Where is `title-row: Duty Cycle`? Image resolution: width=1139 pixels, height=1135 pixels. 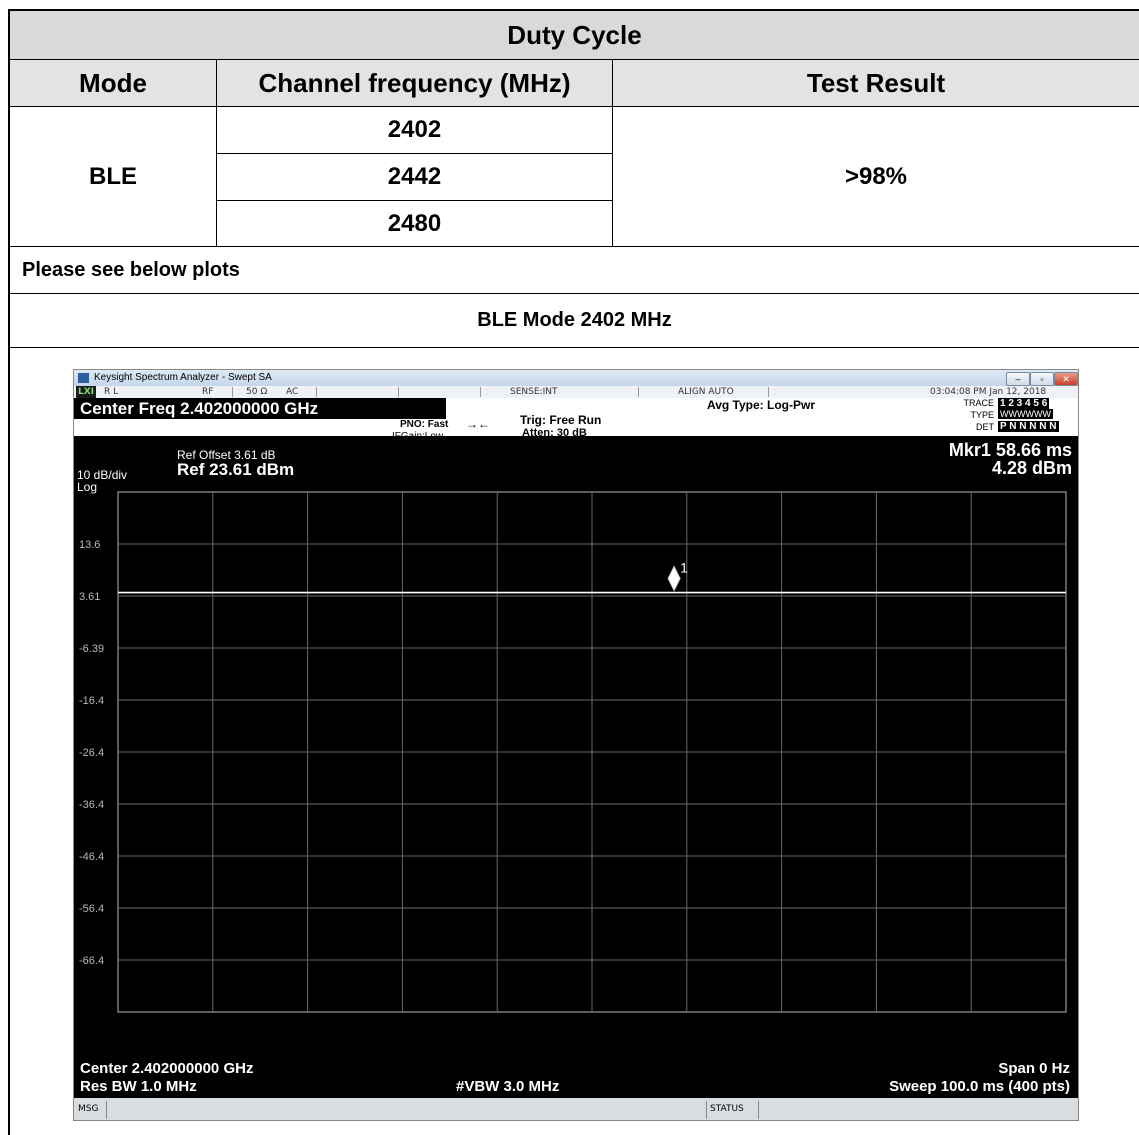 title-row: Duty Cycle is located at coordinates (574, 35).